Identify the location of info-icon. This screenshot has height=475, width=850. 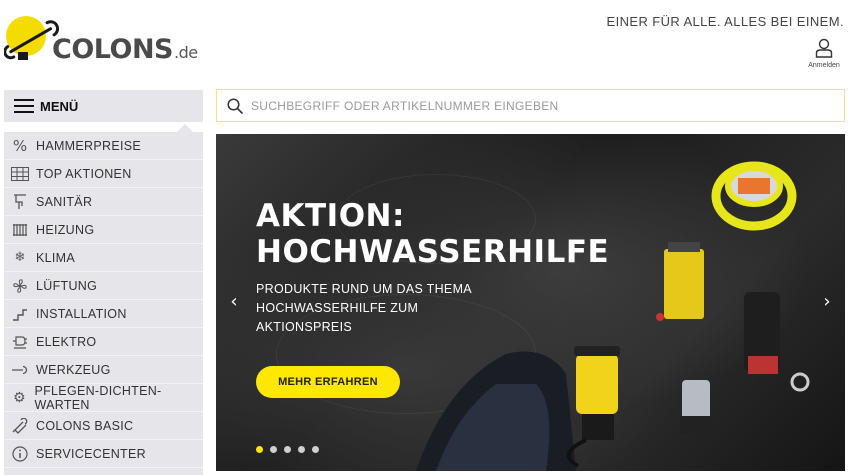
(20, 454).